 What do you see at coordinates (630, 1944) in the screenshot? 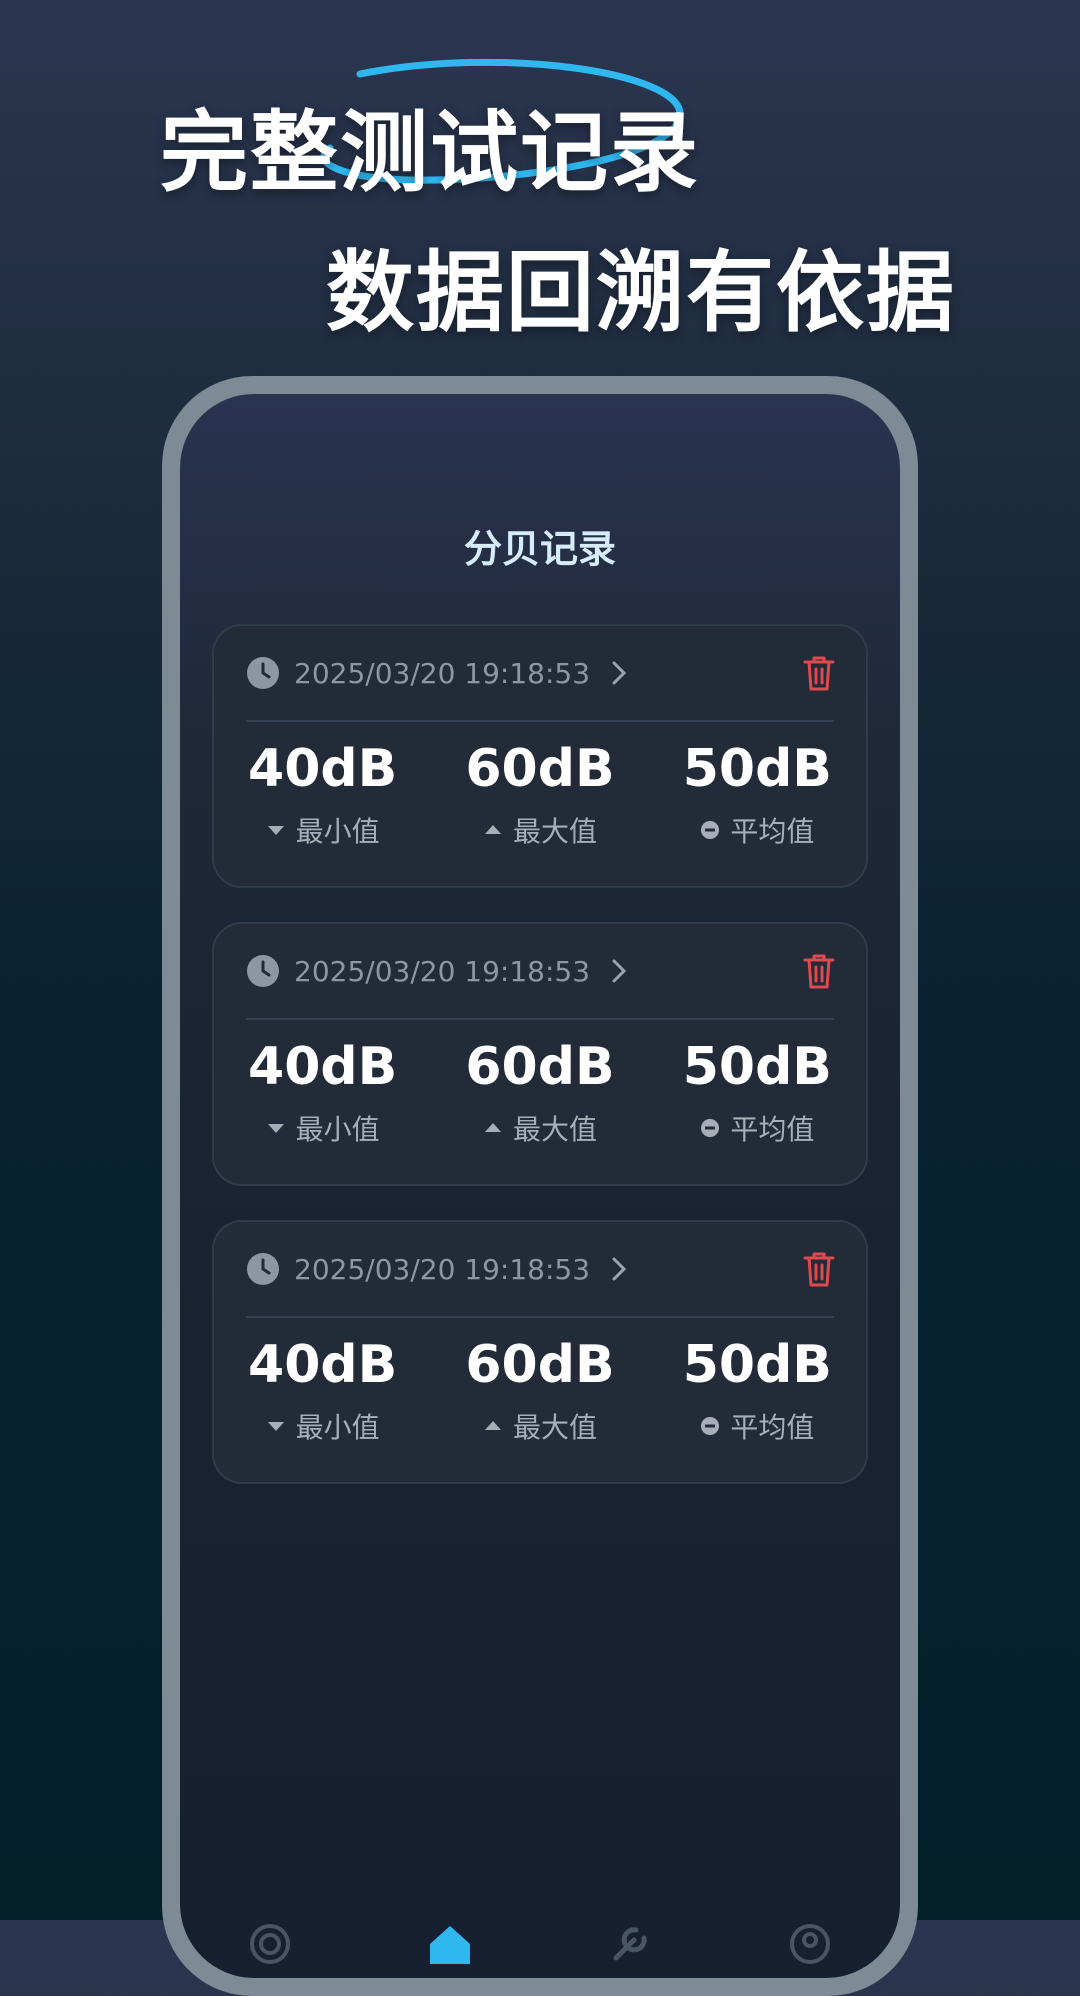
I see `tools-tab-icon` at bounding box center [630, 1944].